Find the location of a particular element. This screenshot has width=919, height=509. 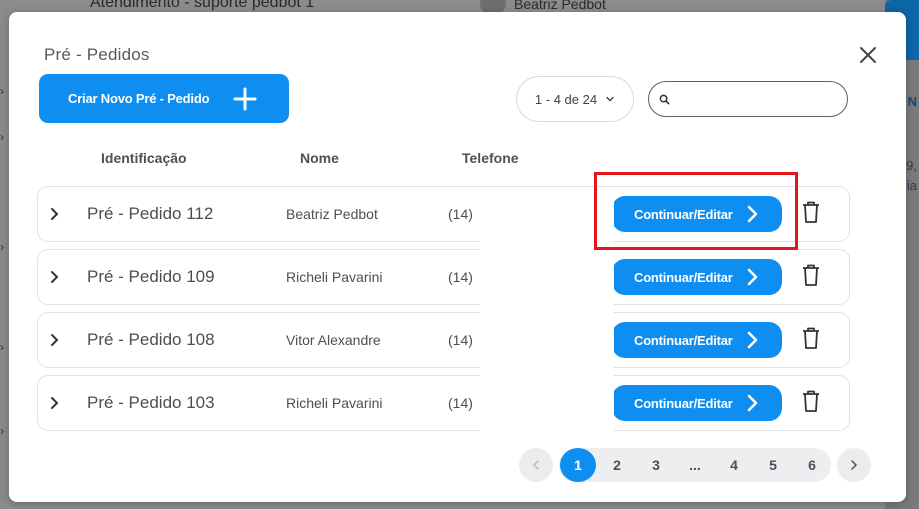

background-user-name: Beatriz Pedbot is located at coordinates (560, 6).